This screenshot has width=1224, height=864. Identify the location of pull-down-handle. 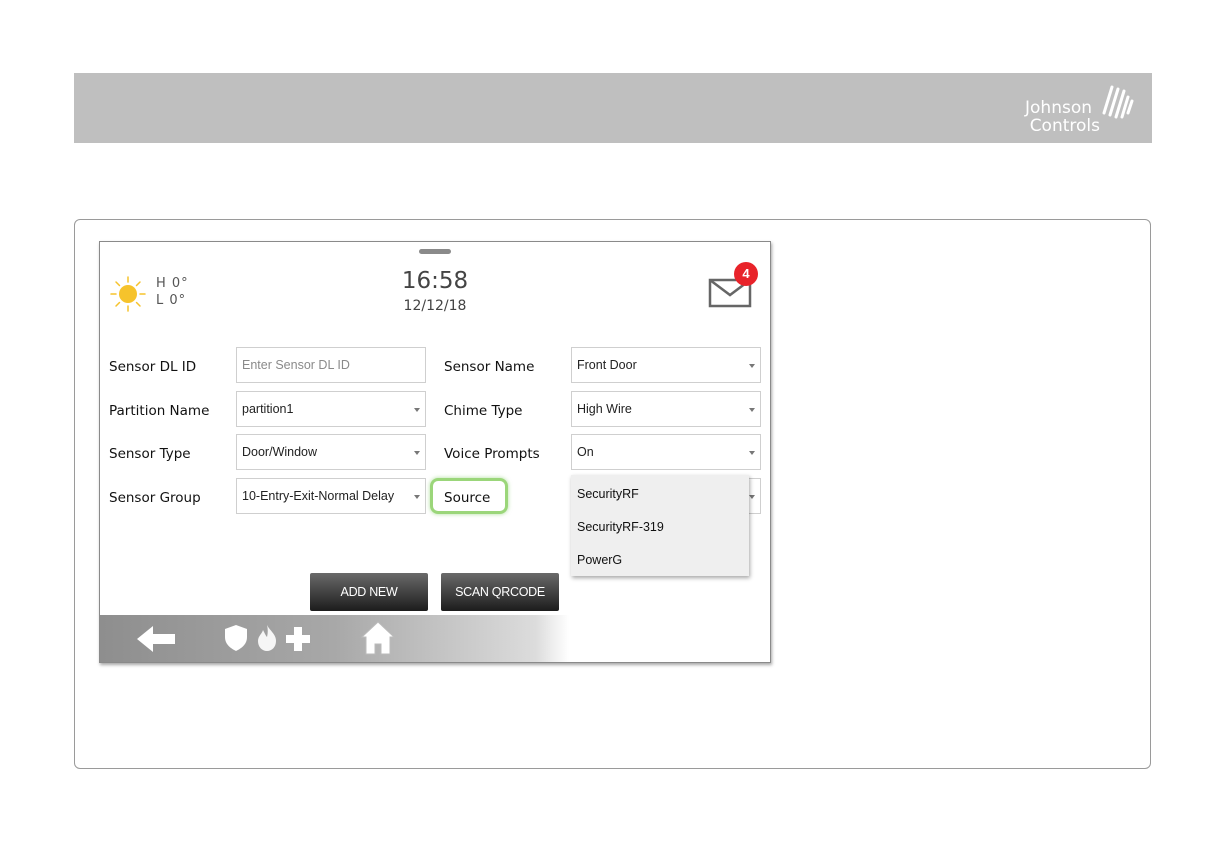
(435, 251).